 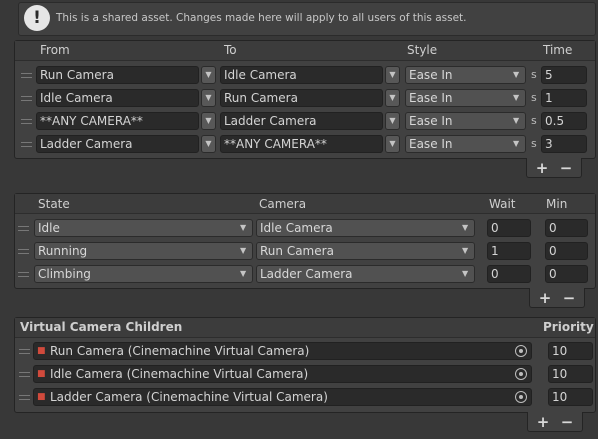 I want to click on add-state-button: +, so click(x=545, y=298).